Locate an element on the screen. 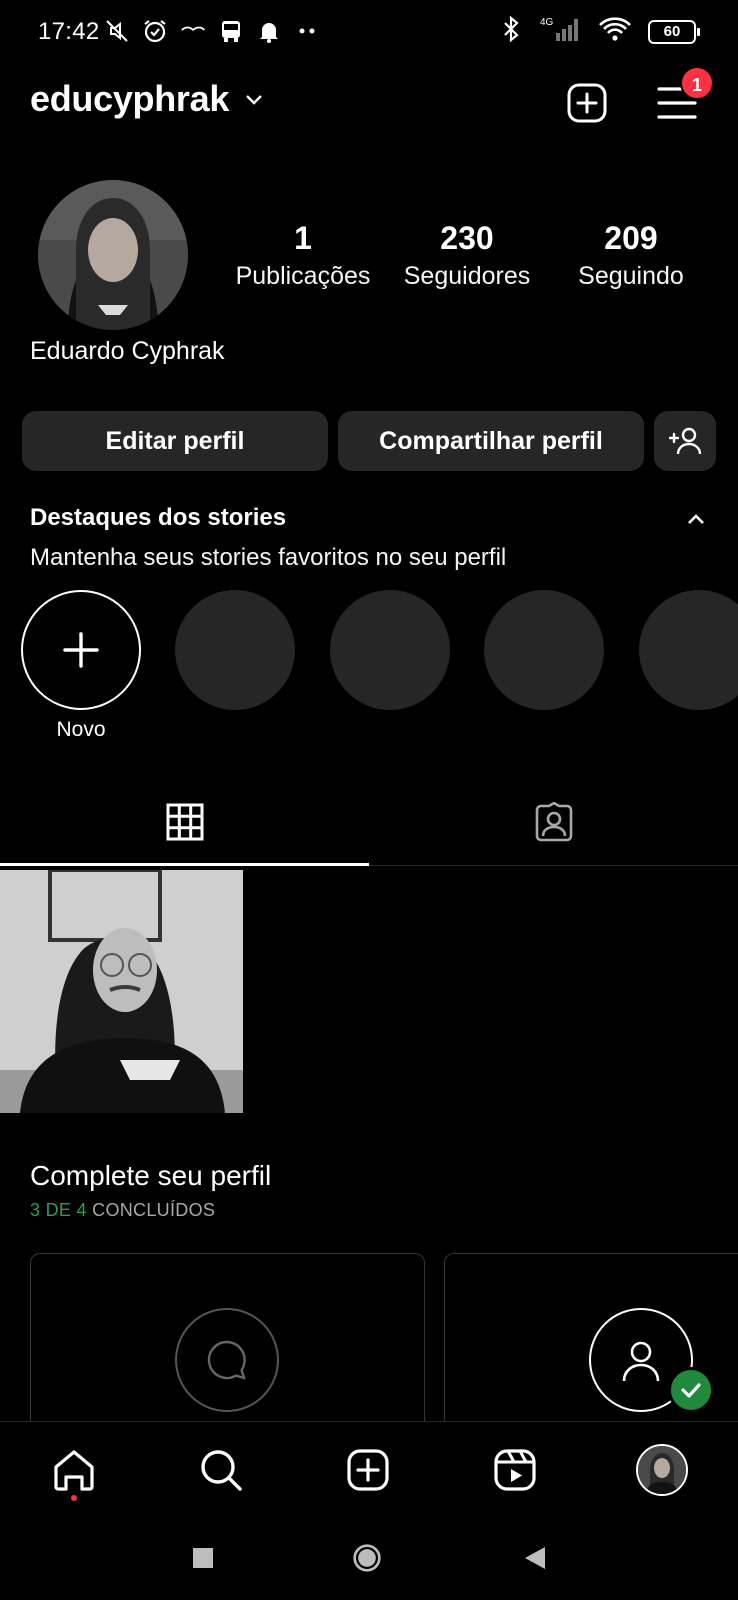 The width and height of the screenshot is (738, 1600). nav-search is located at coordinates (221, 1470).